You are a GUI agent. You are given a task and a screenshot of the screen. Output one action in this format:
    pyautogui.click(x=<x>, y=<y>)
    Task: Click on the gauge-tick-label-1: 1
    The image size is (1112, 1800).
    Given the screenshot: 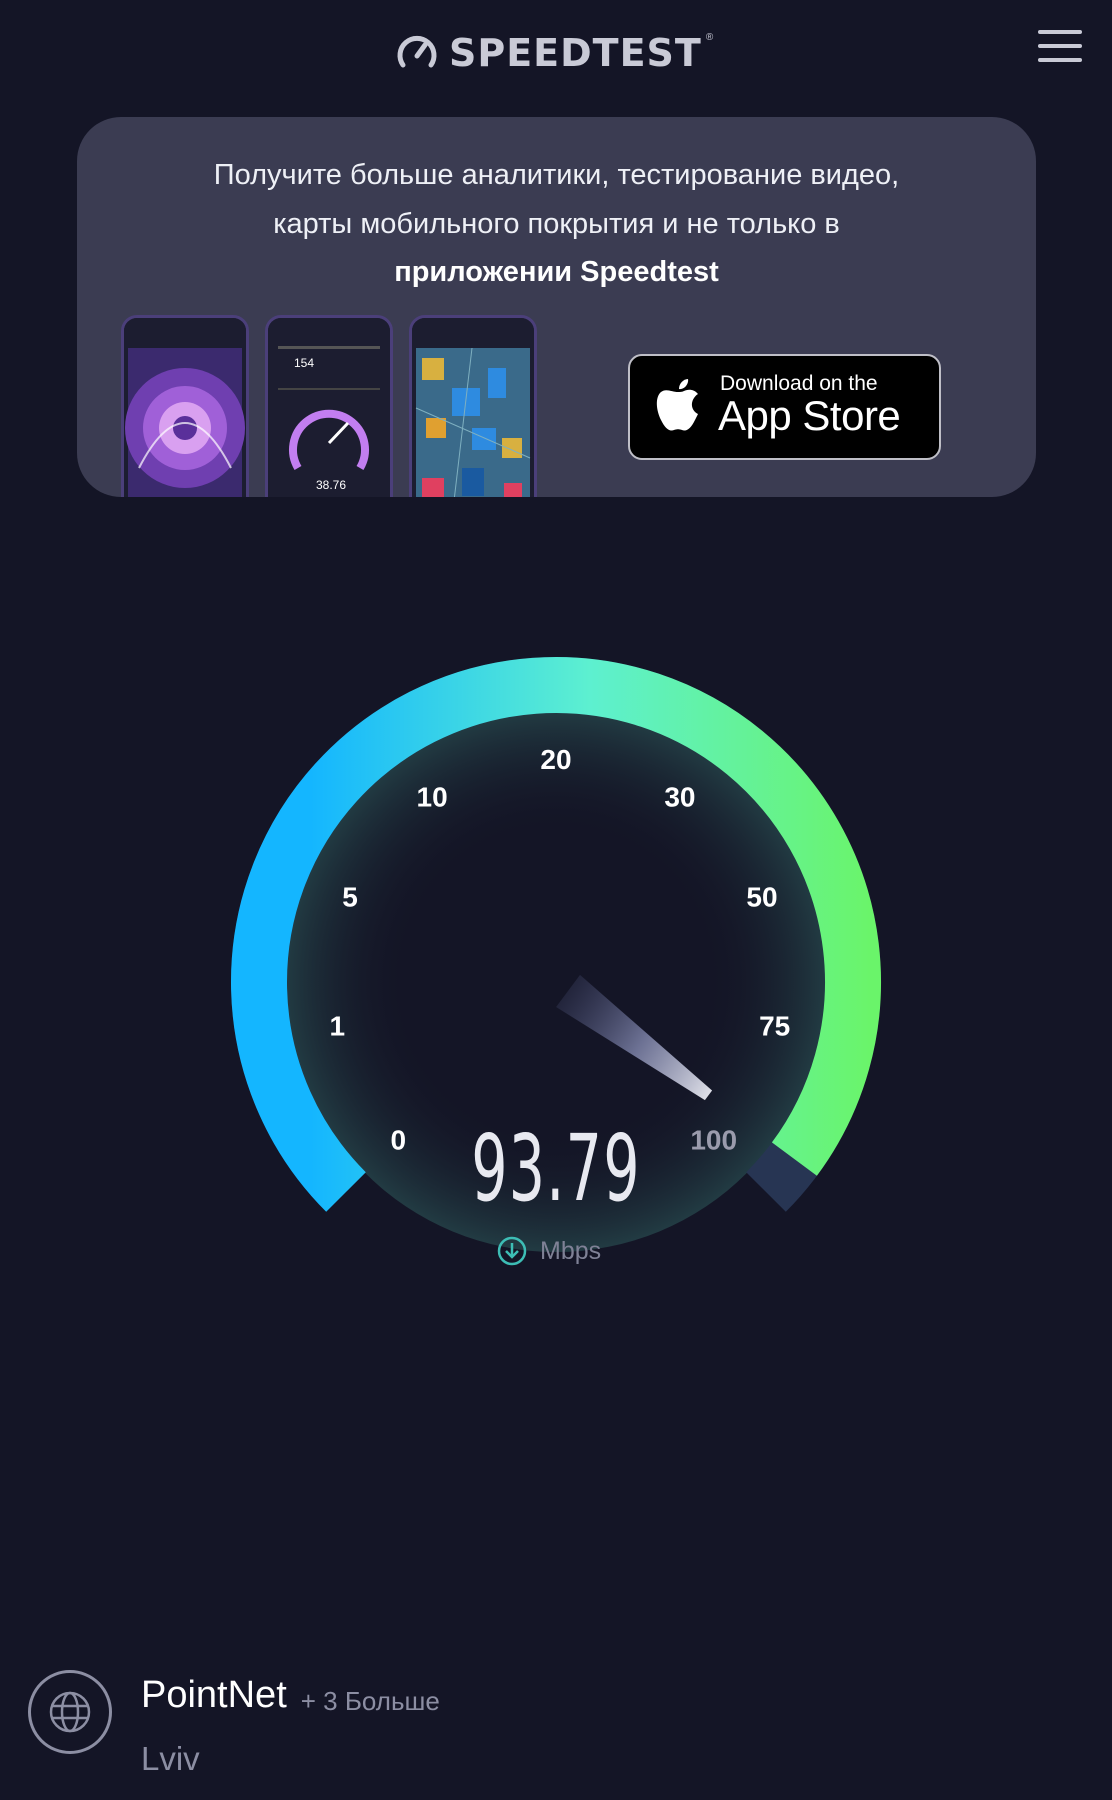 What is the action you would take?
    pyautogui.click(x=338, y=1026)
    